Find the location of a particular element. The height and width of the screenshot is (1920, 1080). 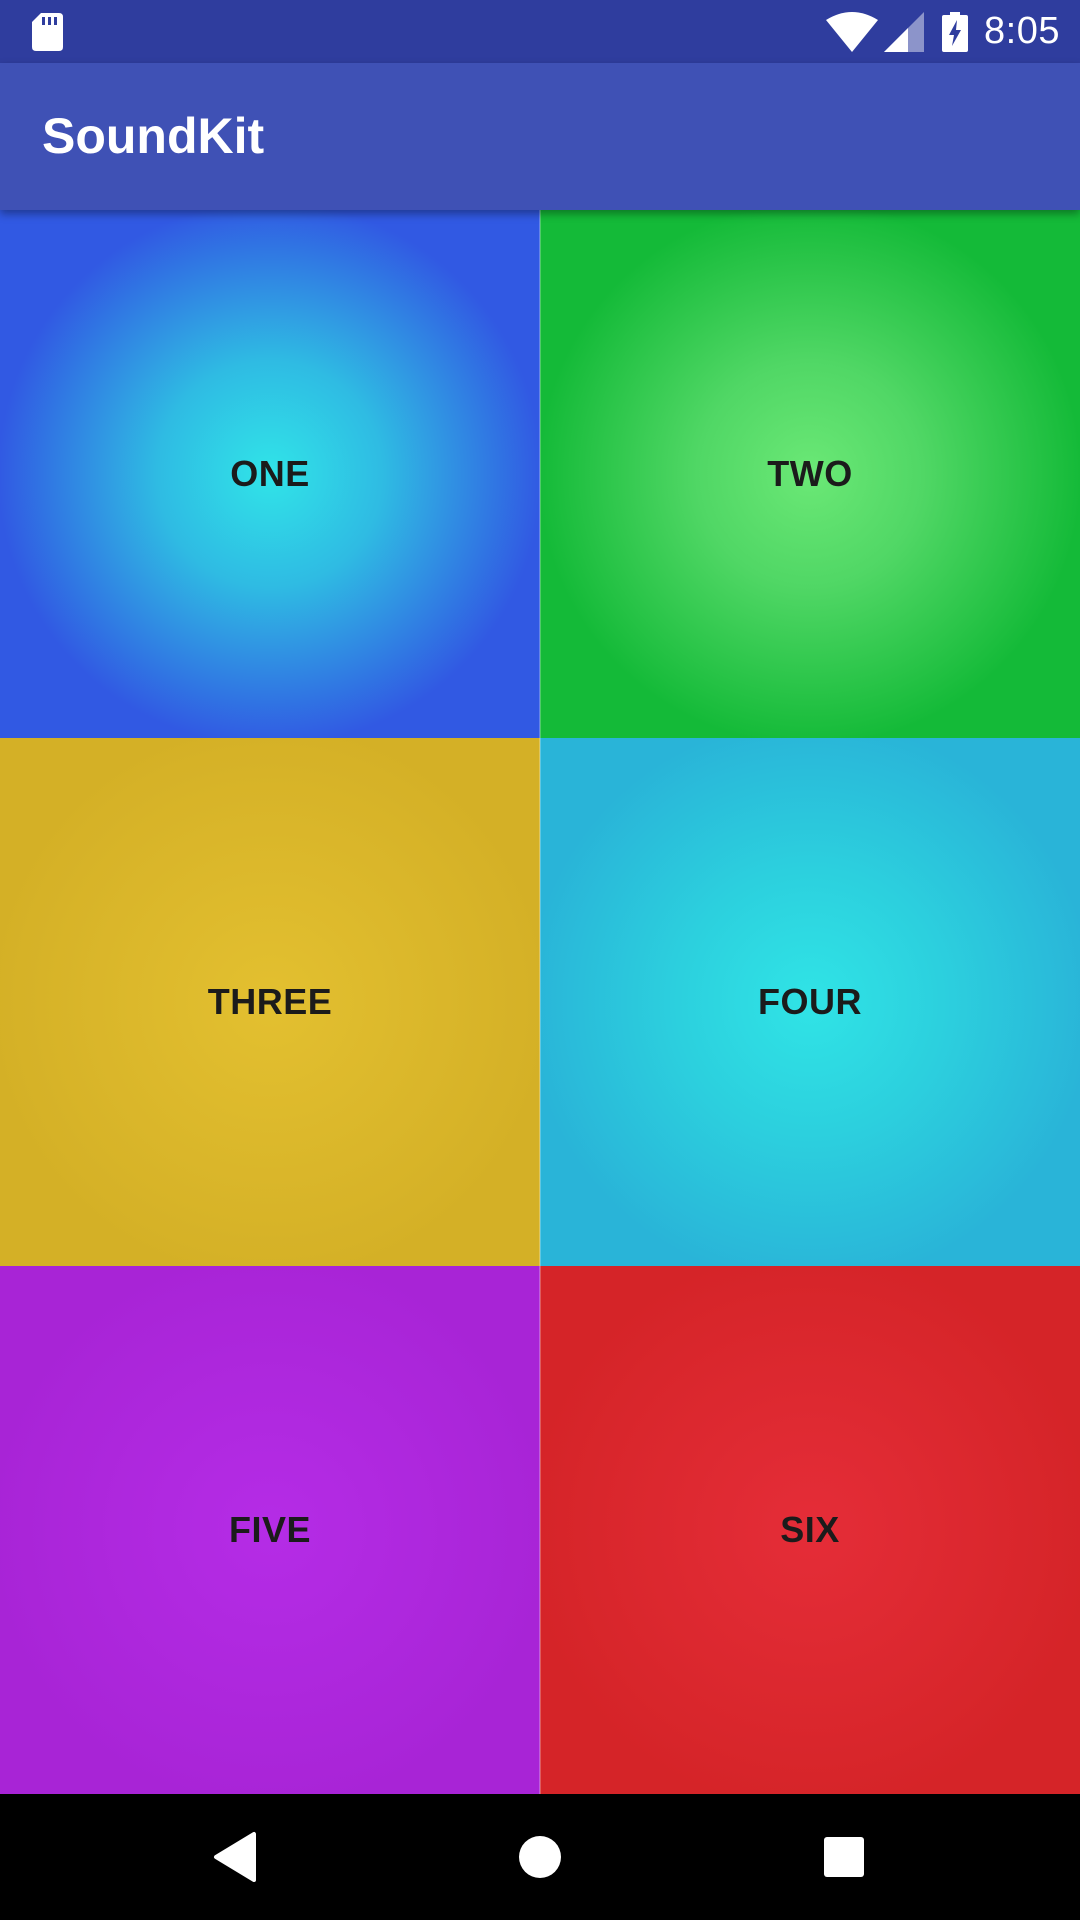

status-icons: 8:05 is located at coordinates (943, 31).